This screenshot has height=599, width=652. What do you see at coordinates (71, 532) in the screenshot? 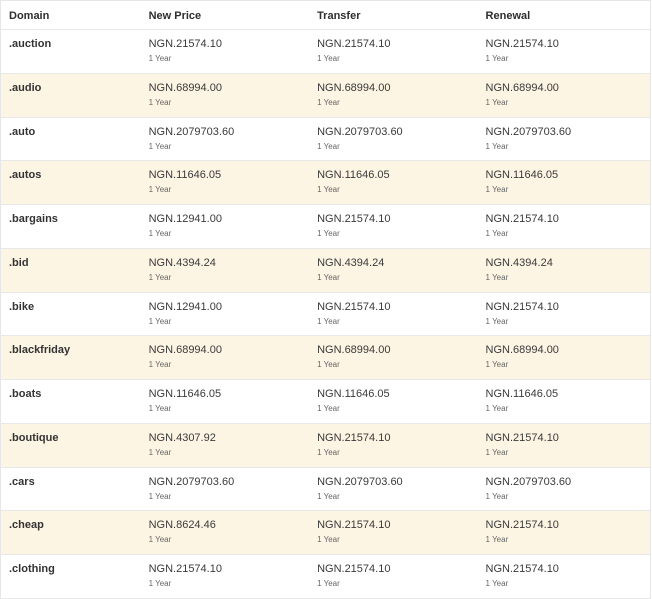
I see `domain-cell: .cheap` at bounding box center [71, 532].